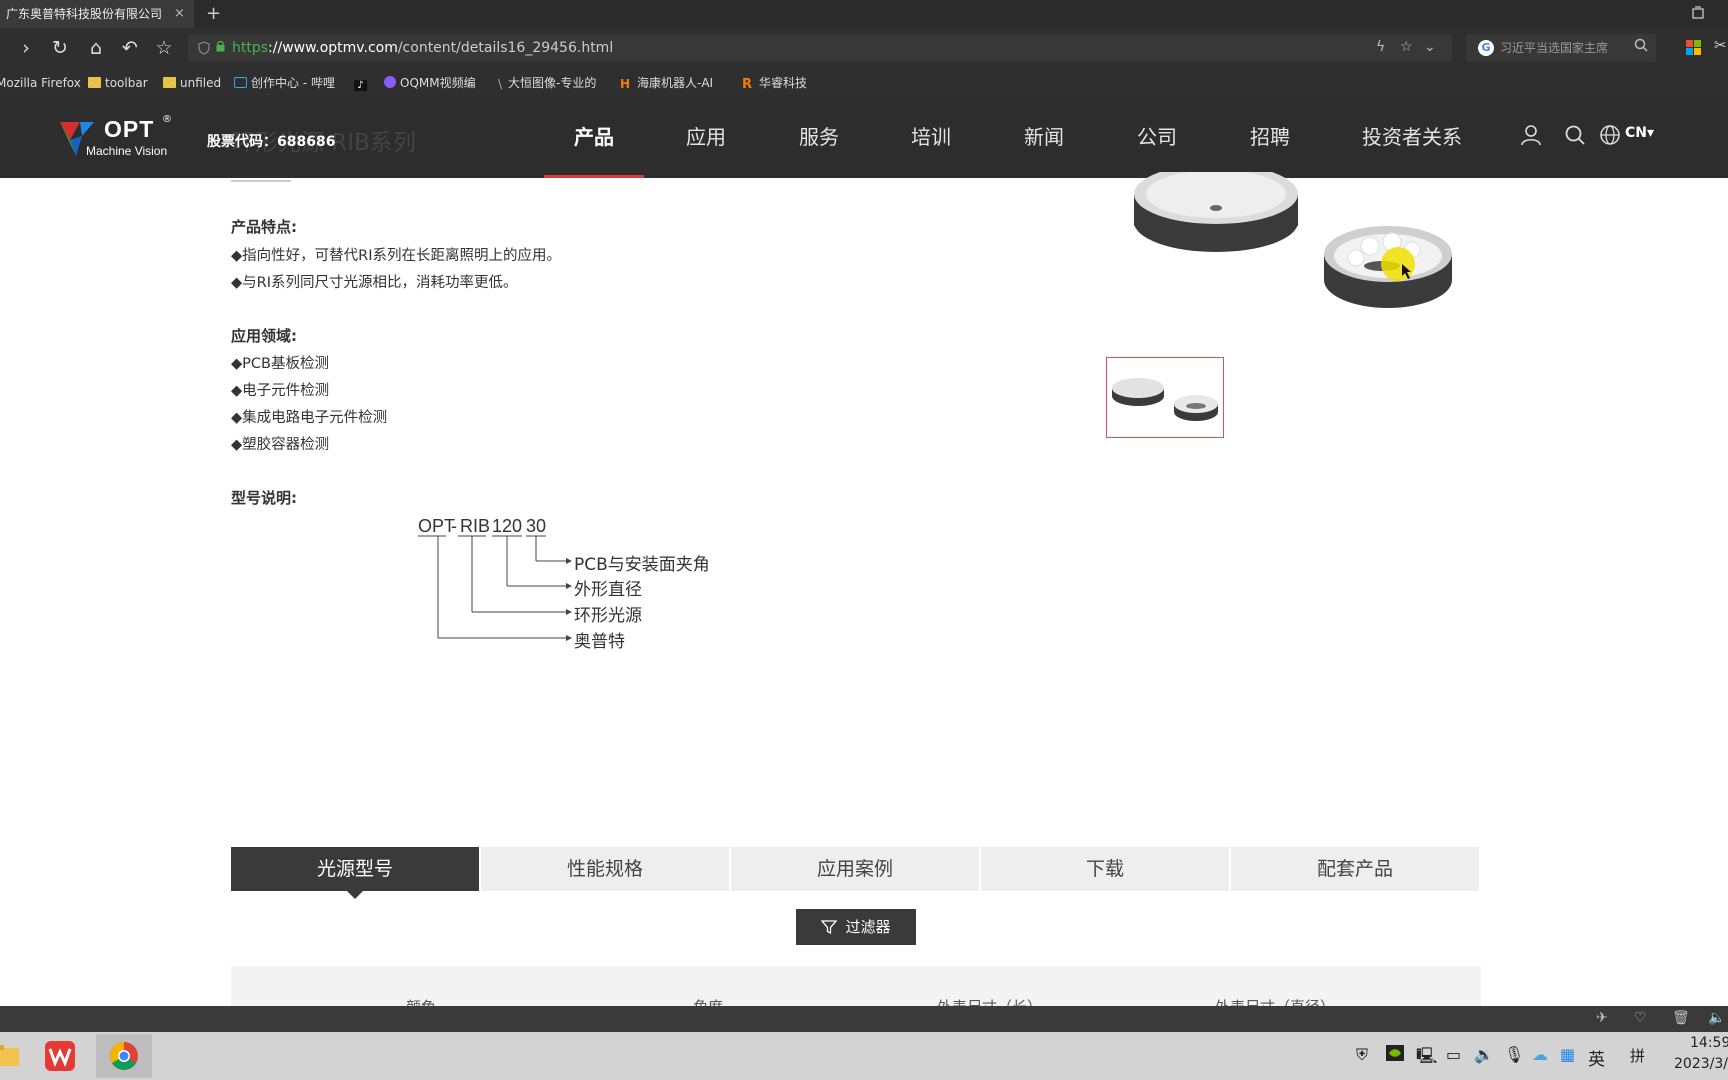 This screenshot has width=1728, height=1080. I want to click on battery-tray-icon: ▭, so click(1453, 1054).